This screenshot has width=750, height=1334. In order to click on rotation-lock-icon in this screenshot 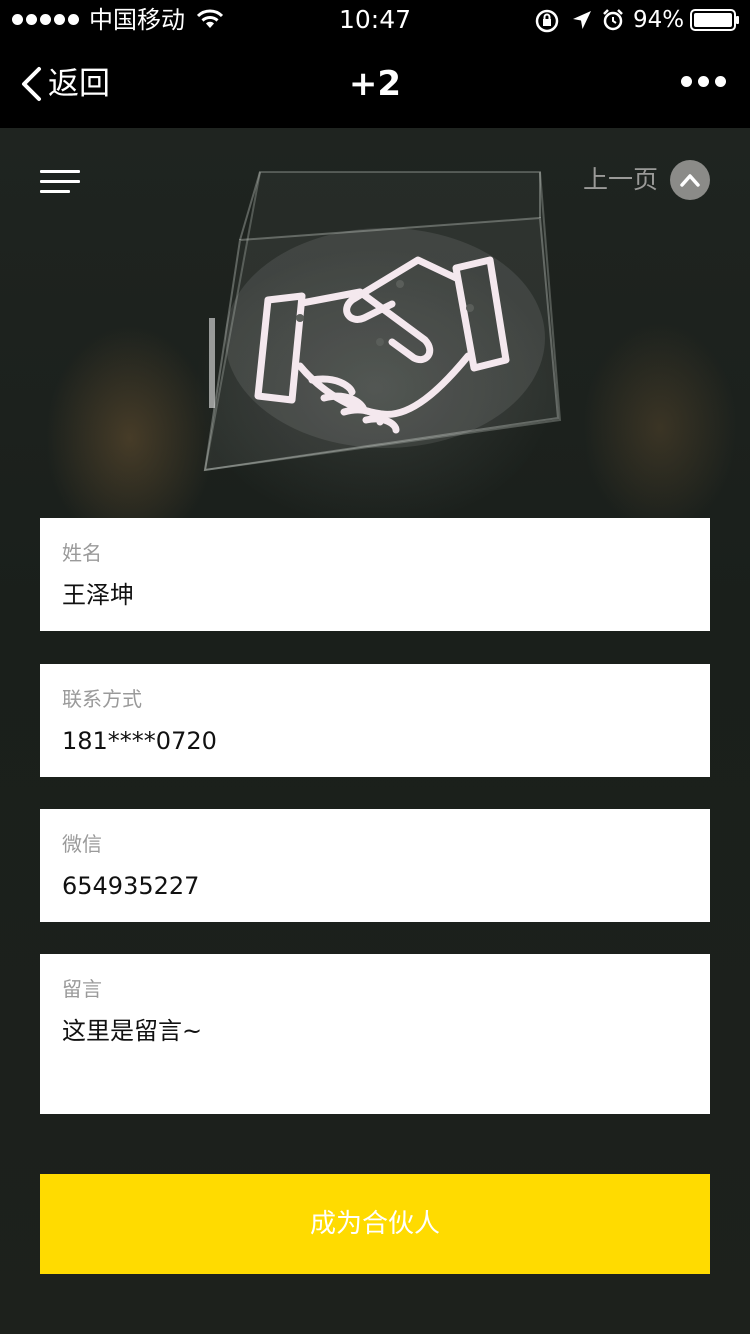, I will do `click(547, 21)`.